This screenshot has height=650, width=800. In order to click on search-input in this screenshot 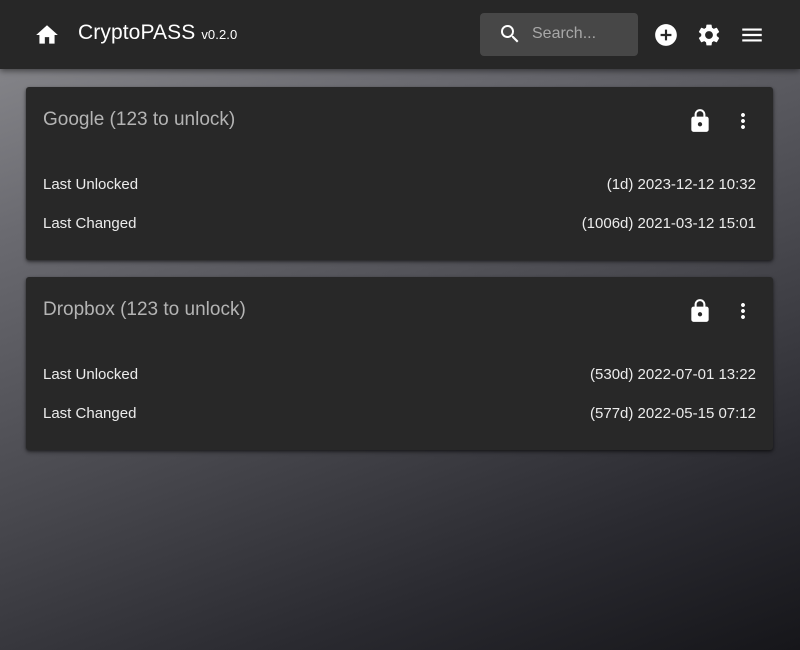, I will do `click(581, 34)`.